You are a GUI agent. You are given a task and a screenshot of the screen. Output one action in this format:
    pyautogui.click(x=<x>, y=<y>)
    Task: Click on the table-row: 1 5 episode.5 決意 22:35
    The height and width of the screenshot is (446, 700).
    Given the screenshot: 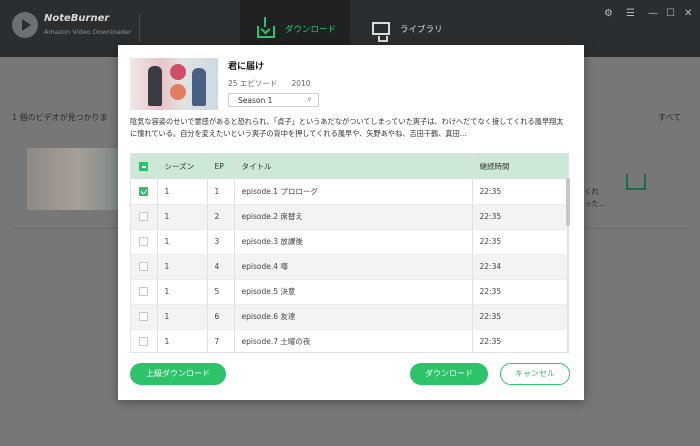 What is the action you would take?
    pyautogui.click(x=349, y=292)
    